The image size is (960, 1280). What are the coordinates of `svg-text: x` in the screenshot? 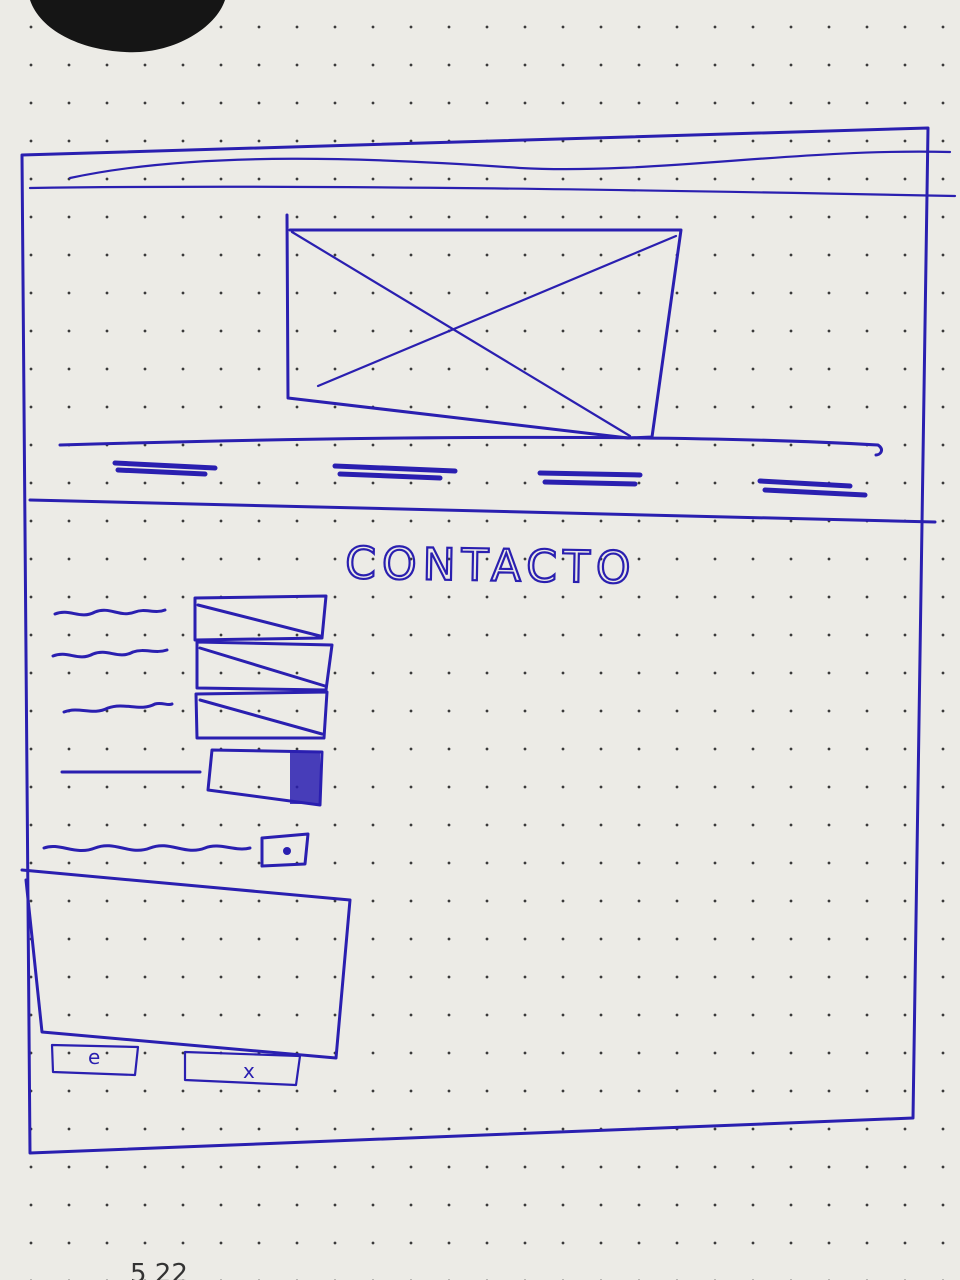 It's located at (249, 1071).